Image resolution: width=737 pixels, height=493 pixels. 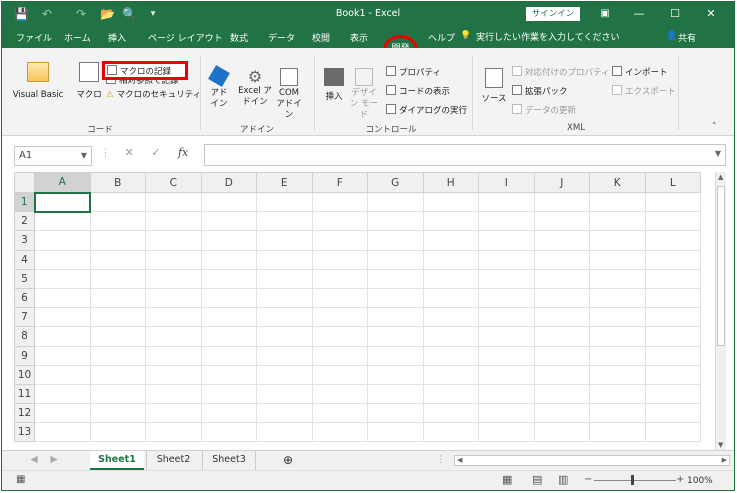 What do you see at coordinates (588, 479) in the screenshot?
I see `zoom-out-icon: −` at bounding box center [588, 479].